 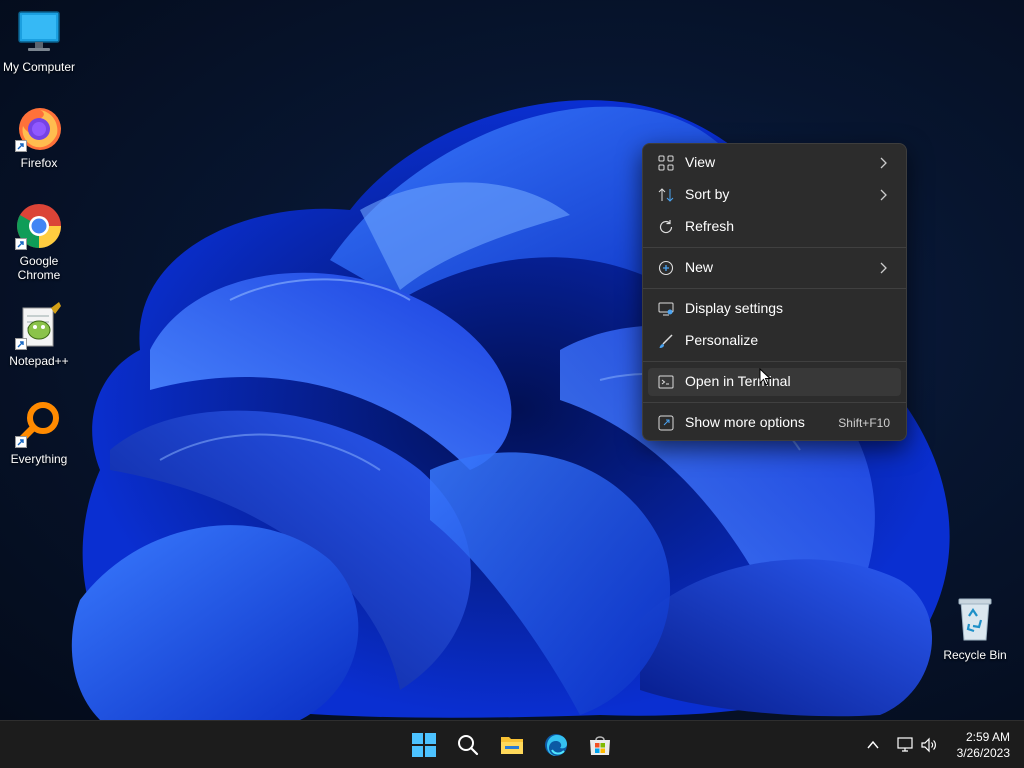 I want to click on brush-icon, so click(x=666, y=341).